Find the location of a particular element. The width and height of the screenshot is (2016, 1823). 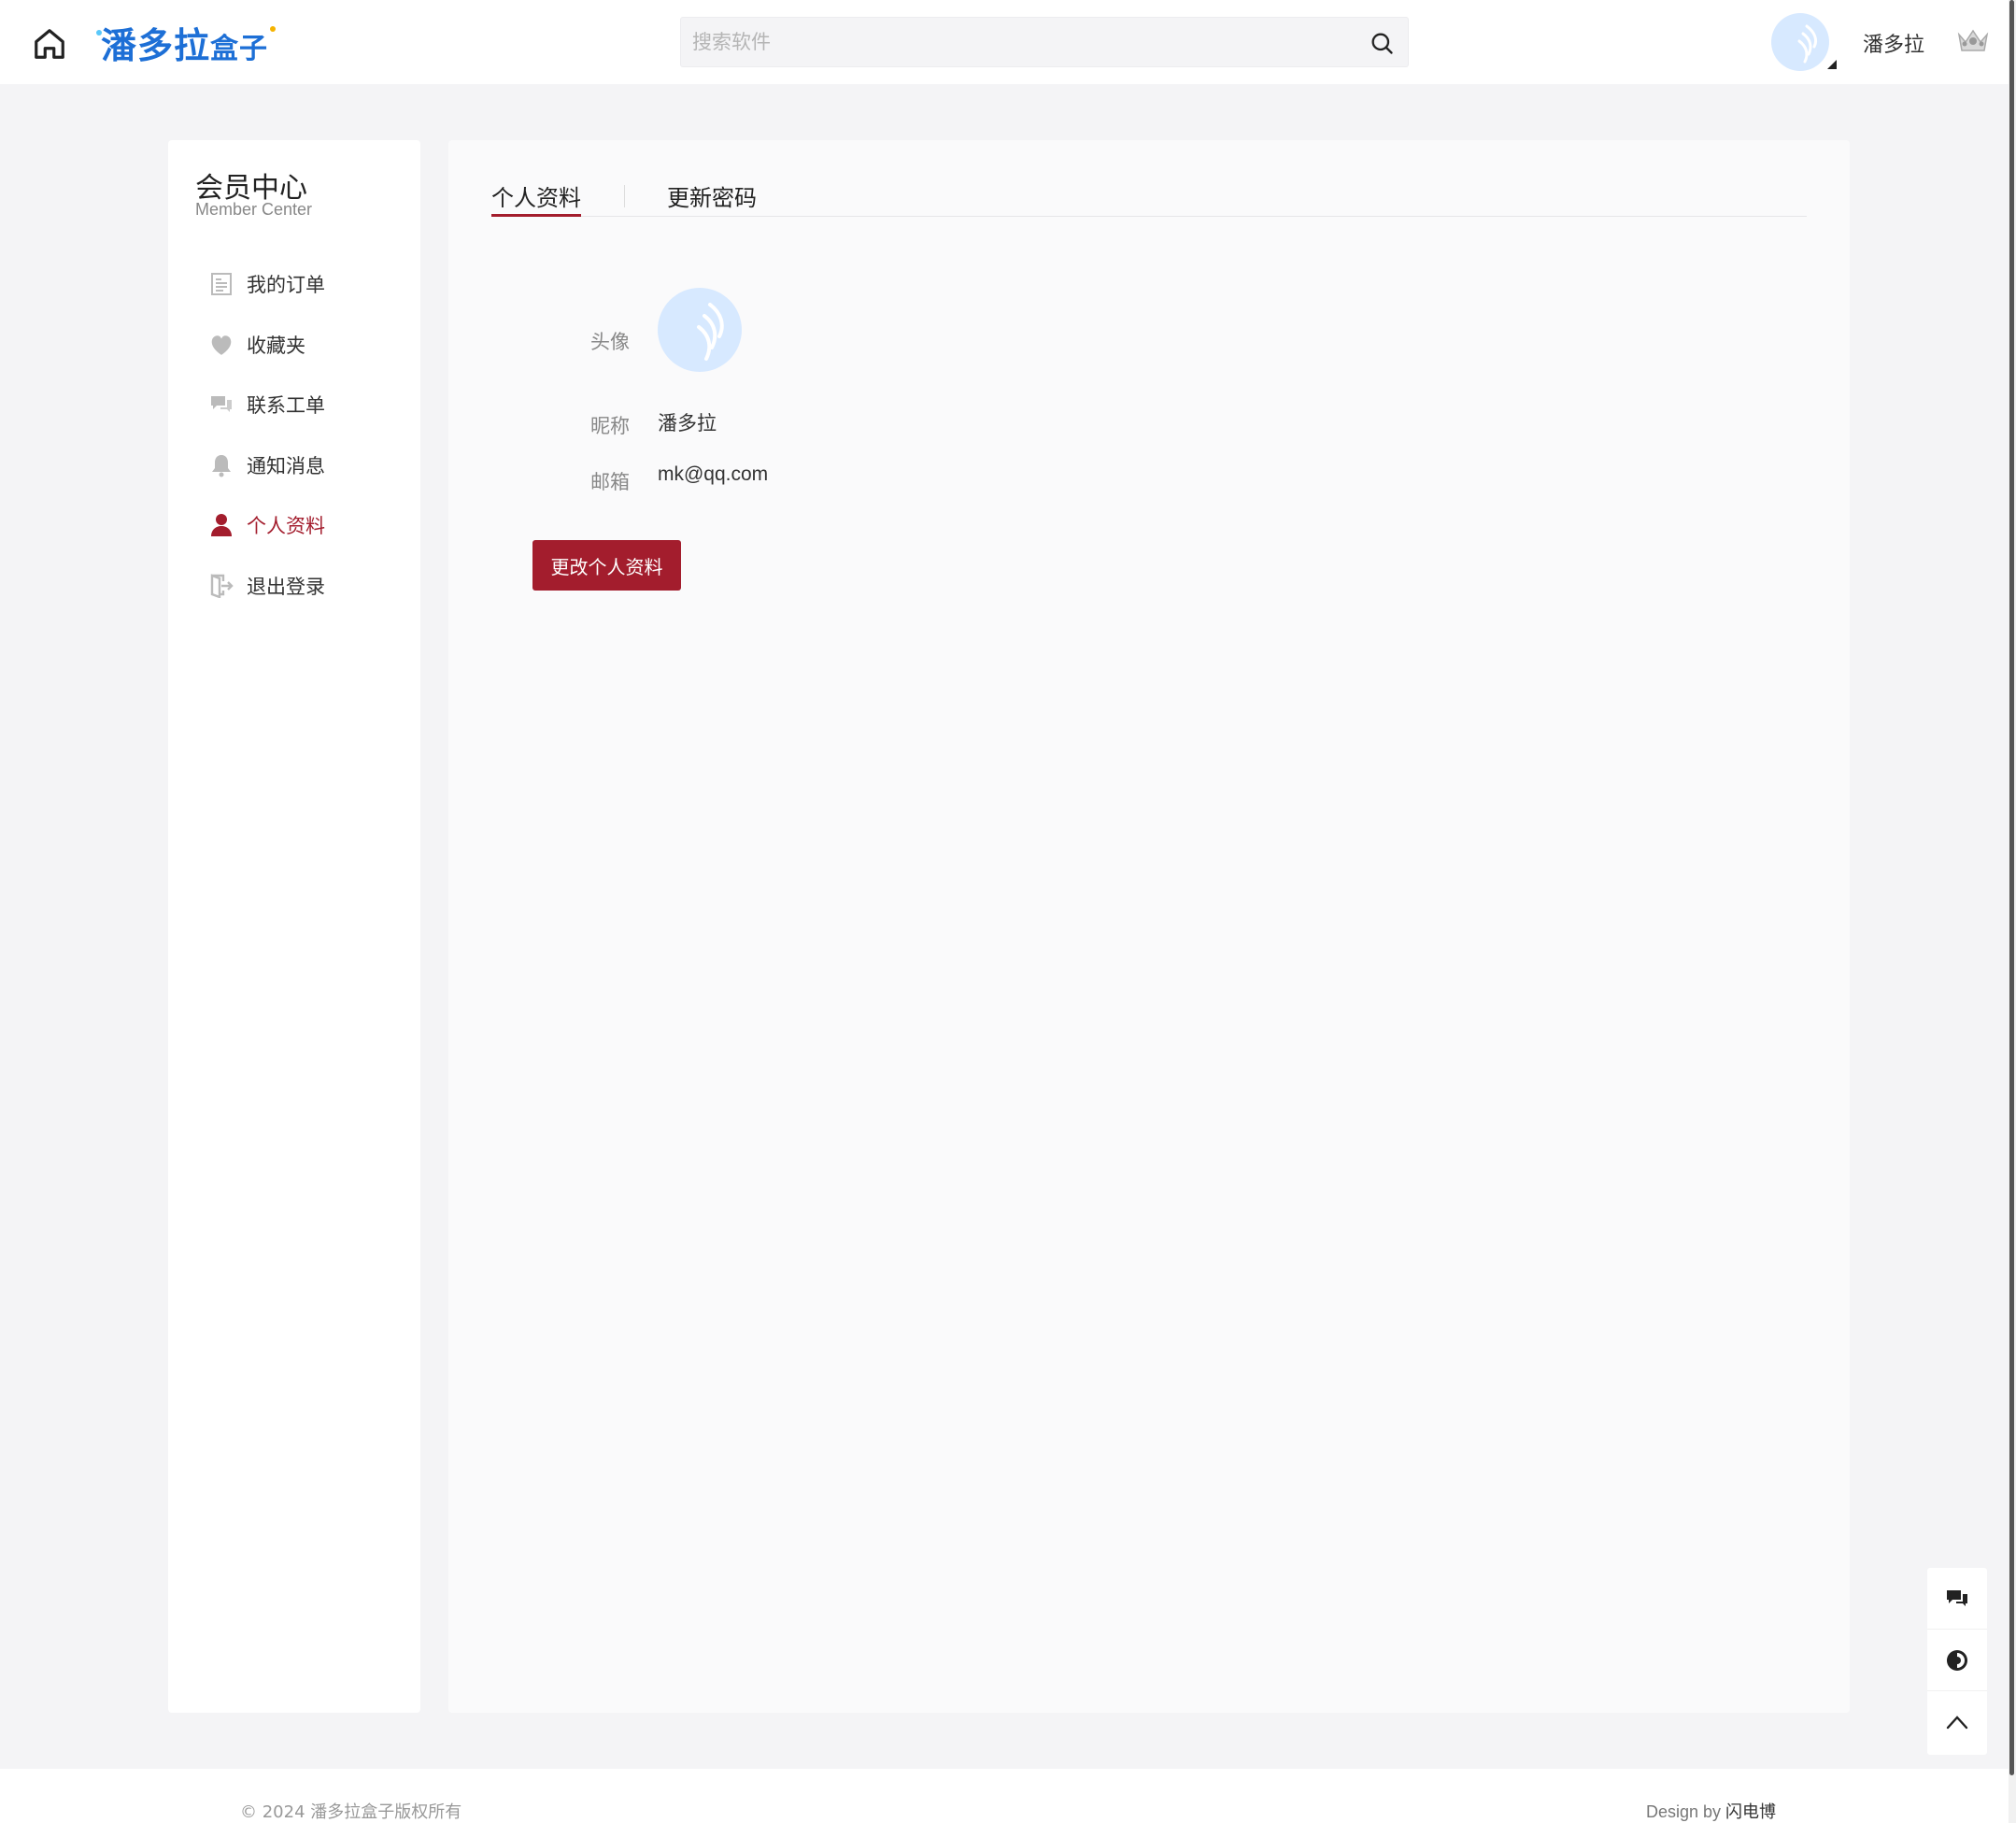

sidebar-item-label: 个人资料 is located at coordinates (286, 526).